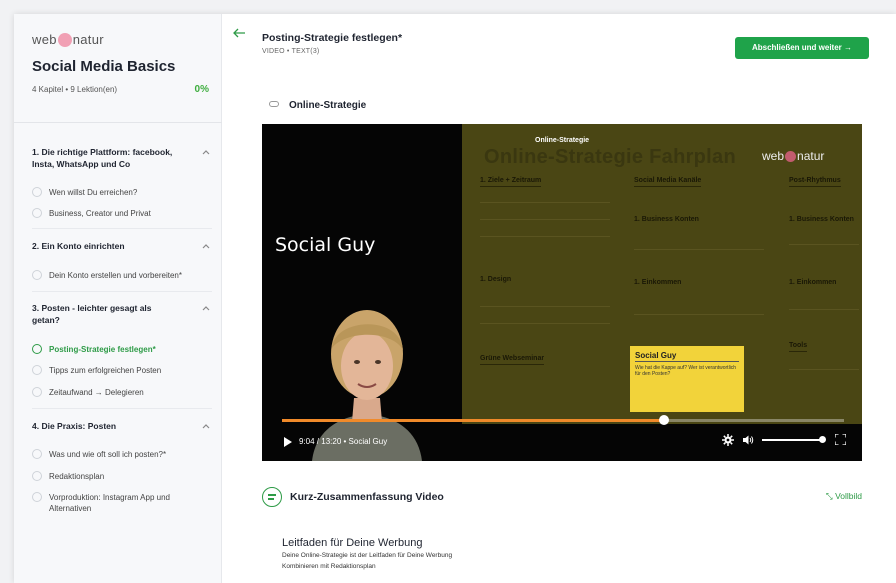 The image size is (896, 583). I want to click on chapter-title: 3. Posten - leichter gesagt als getan?, so click(92, 314).